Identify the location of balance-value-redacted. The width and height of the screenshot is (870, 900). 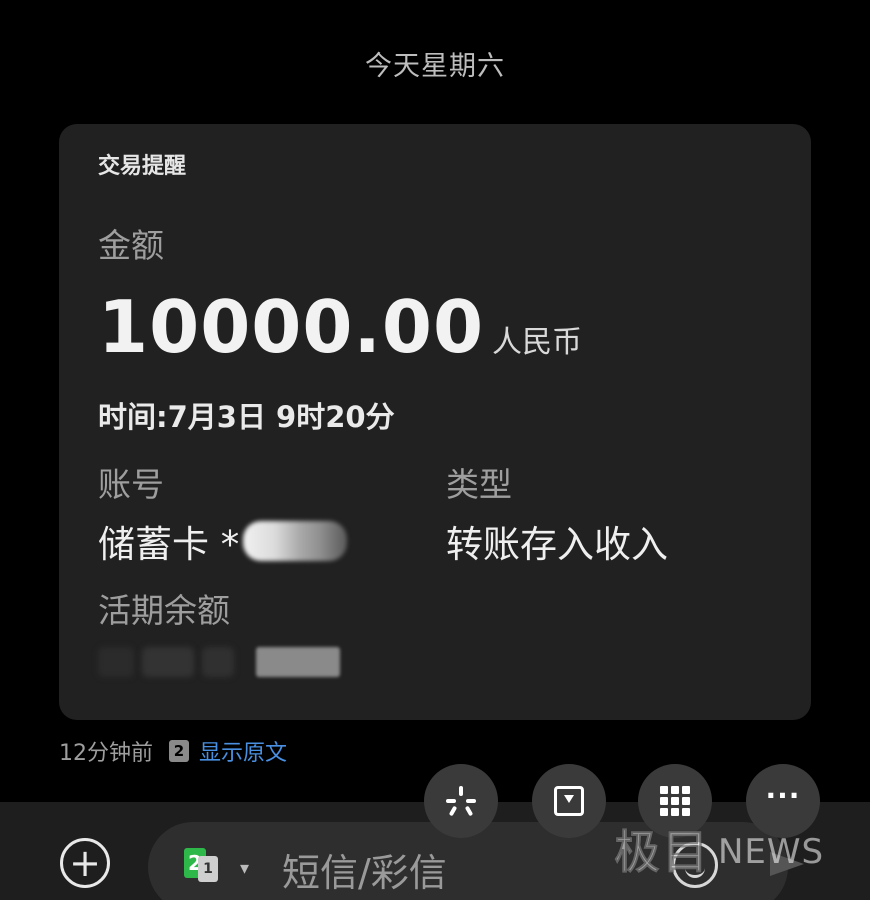
(219, 662).